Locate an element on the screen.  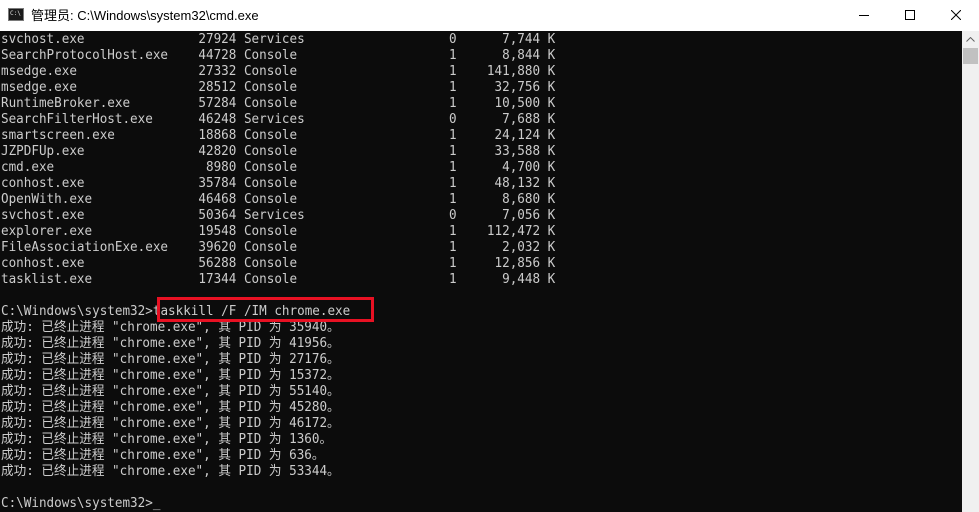
process-name: SearchFilterHost.exe is located at coordinates (100, 119).